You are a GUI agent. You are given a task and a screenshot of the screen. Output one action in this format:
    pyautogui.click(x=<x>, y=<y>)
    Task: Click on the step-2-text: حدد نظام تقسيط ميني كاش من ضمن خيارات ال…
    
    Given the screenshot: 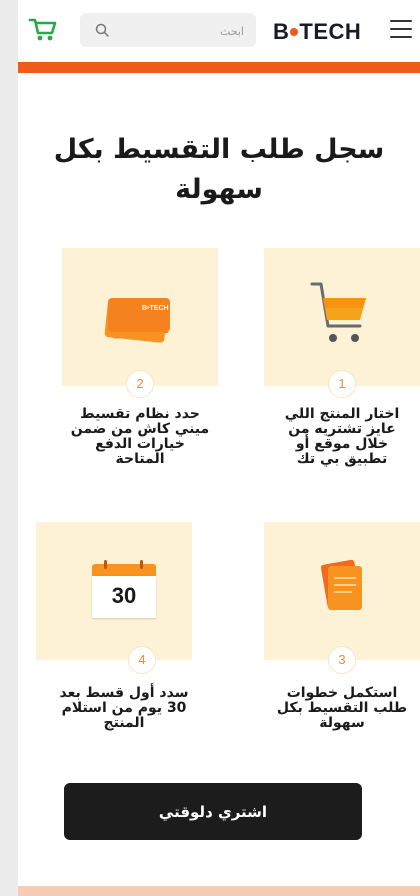 What is the action you would take?
    pyautogui.click(x=140, y=436)
    